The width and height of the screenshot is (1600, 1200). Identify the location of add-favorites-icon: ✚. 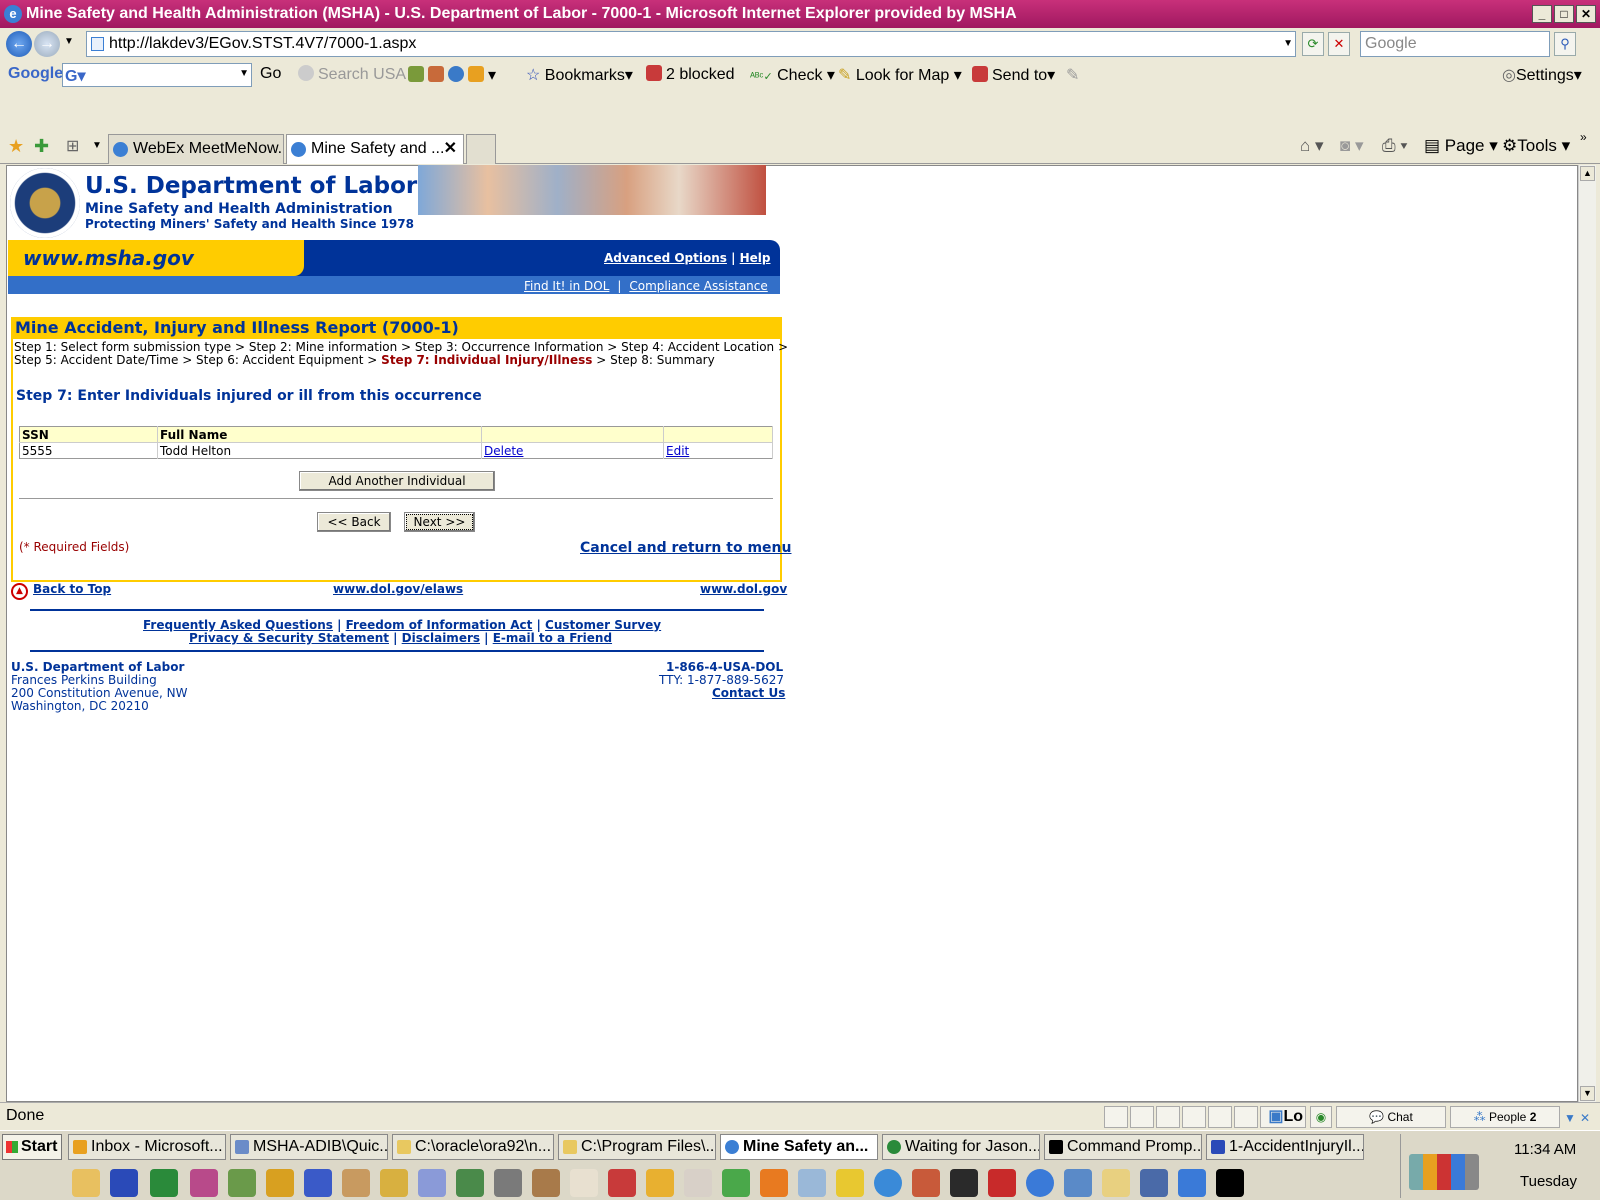
(41, 146).